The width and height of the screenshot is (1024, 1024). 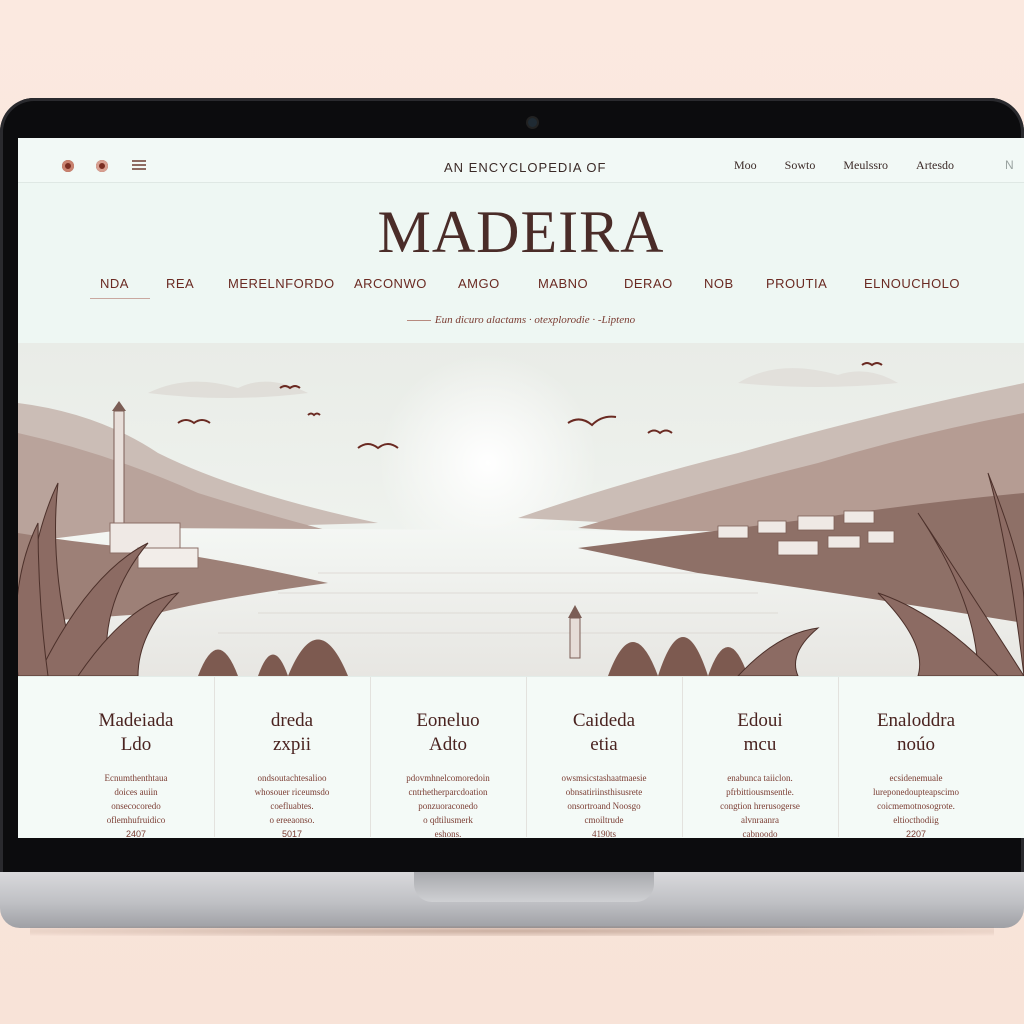 I want to click on window-control-minimize, so click(x=102, y=166).